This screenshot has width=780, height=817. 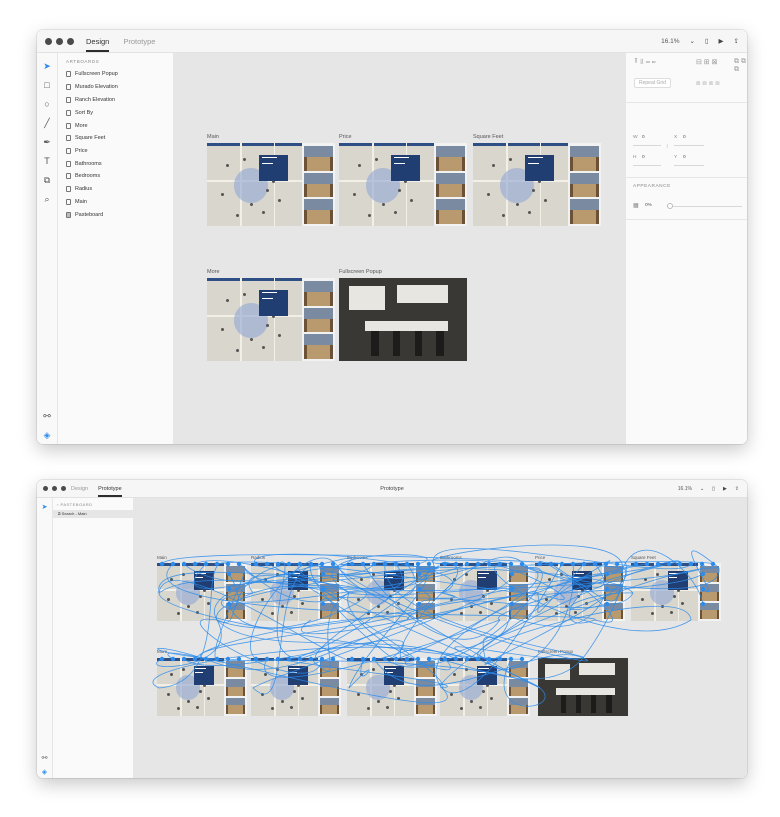 What do you see at coordinates (47, 435) in the screenshot?
I see `layers-icon: ◈` at bounding box center [47, 435].